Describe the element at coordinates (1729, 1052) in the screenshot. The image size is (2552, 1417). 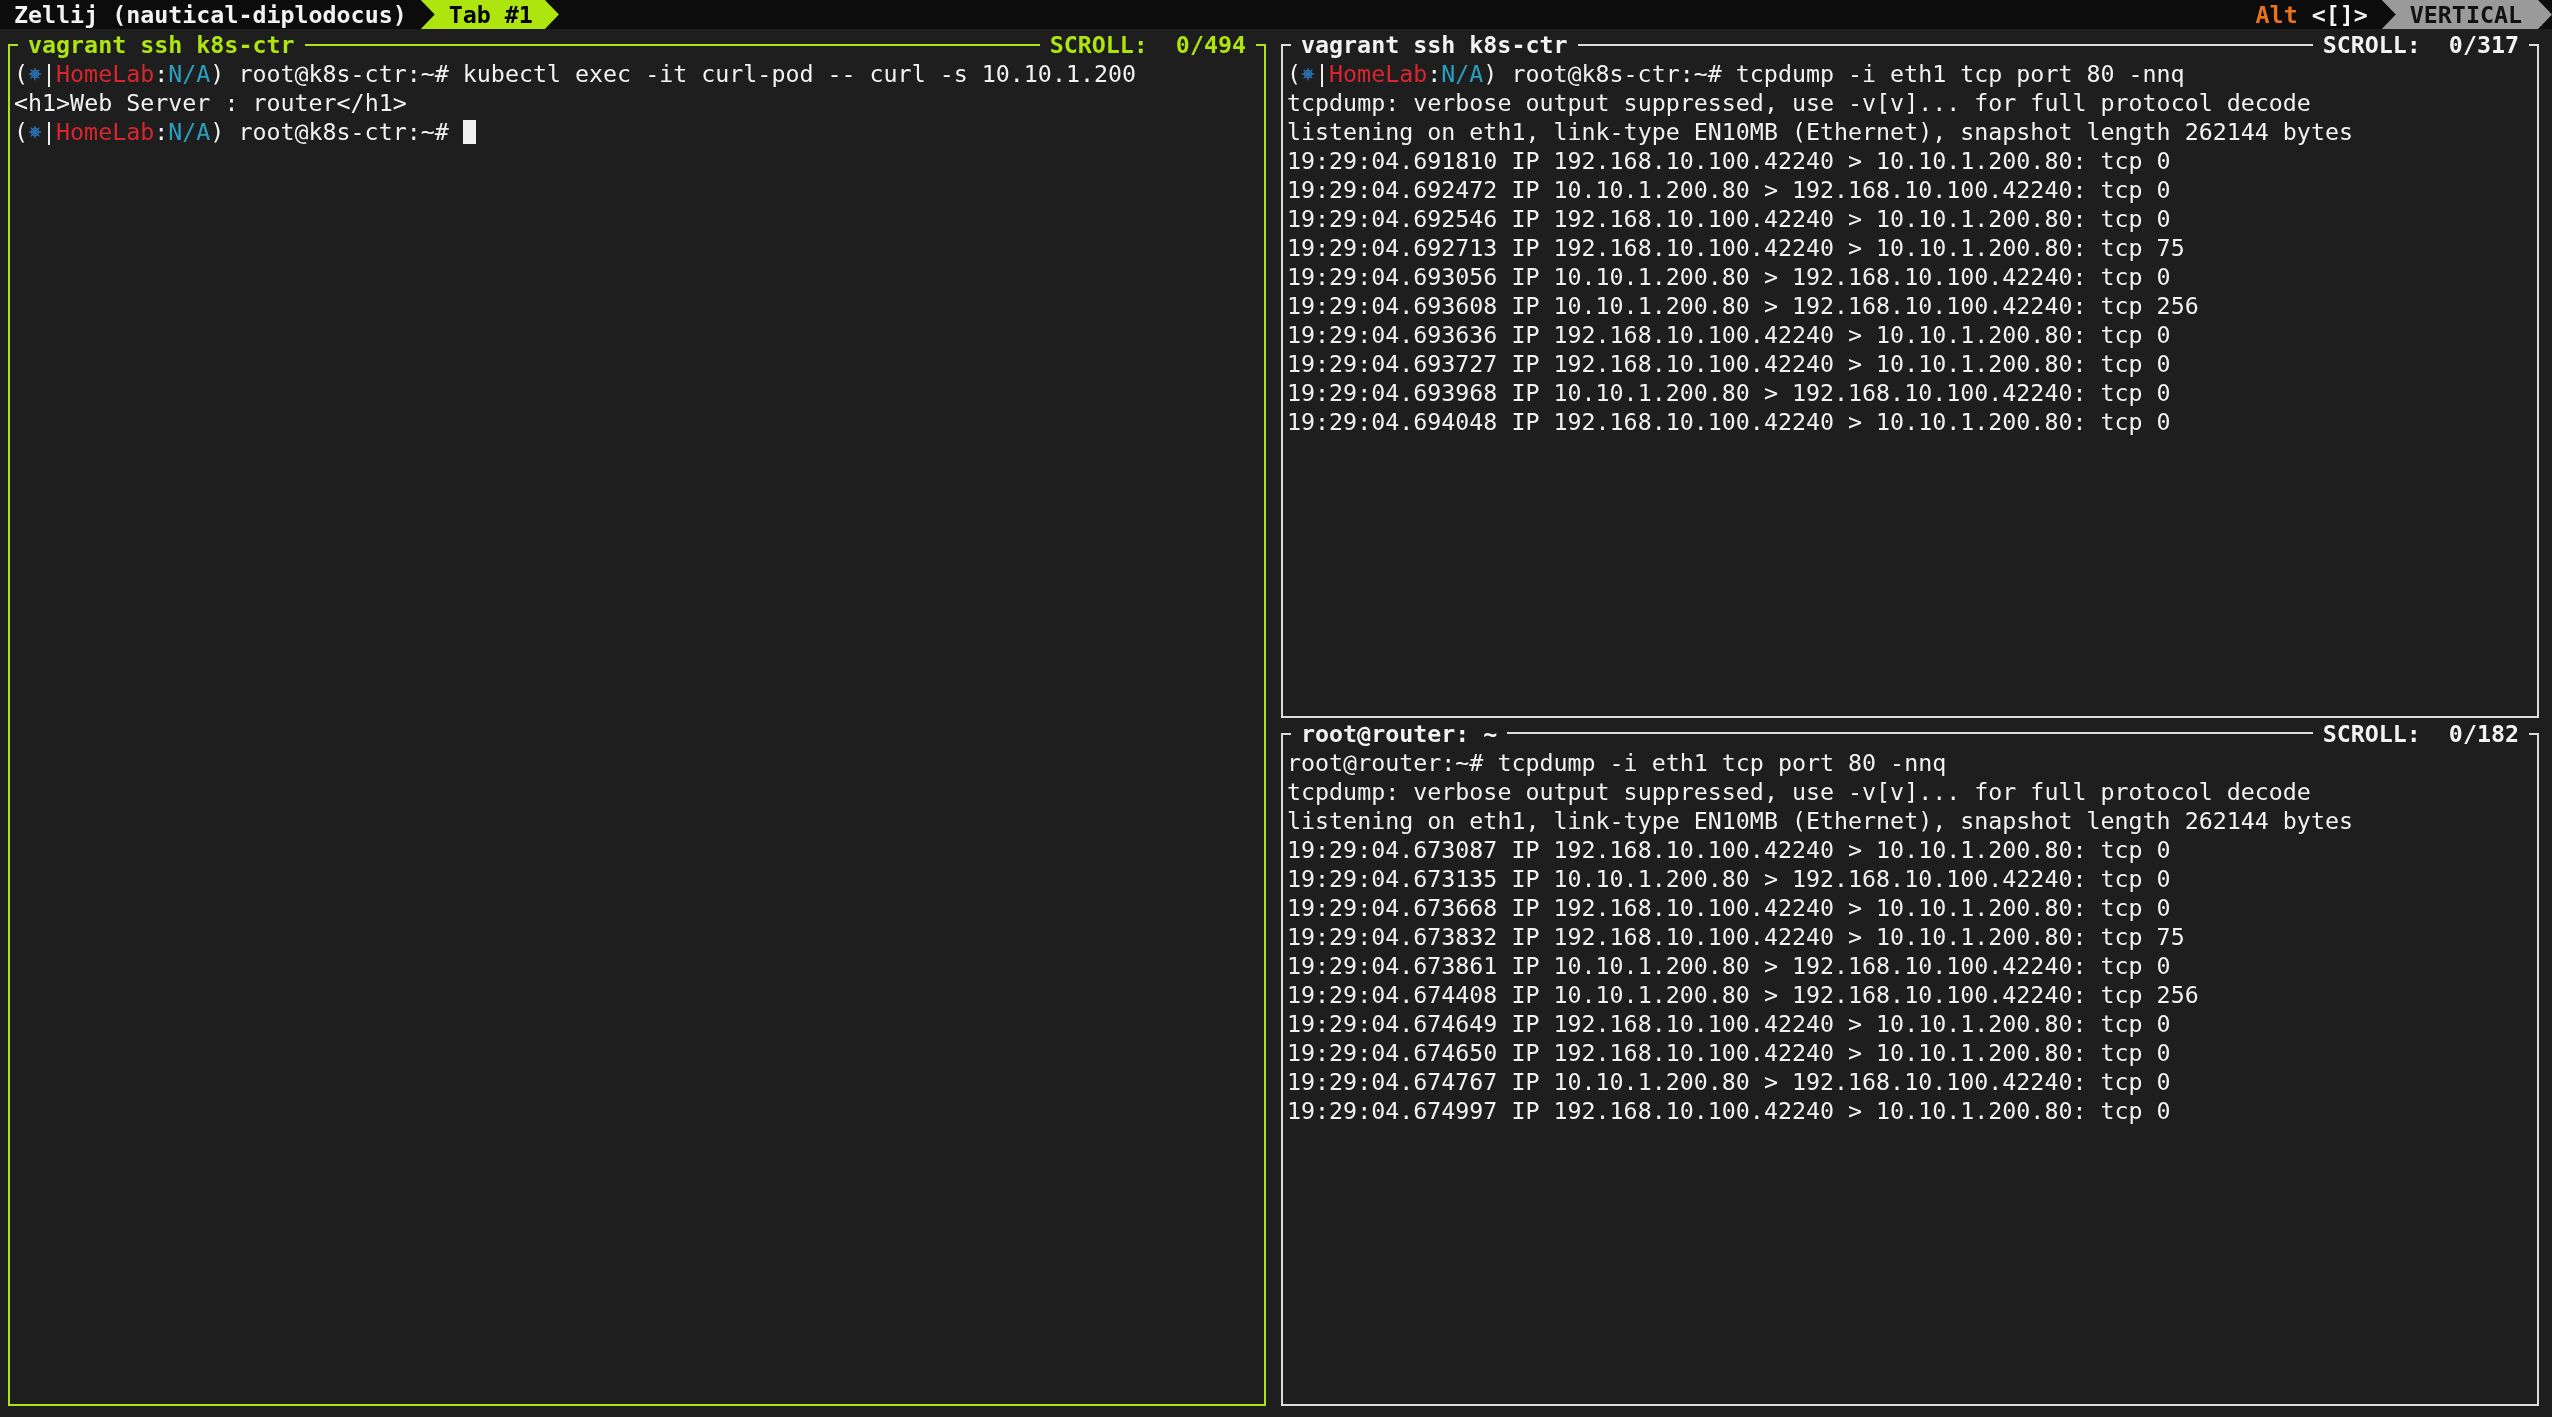
I see `output-line: 19:29:04.674650 IP 192.168.10.100.42240 > 10.10.1.200.80: tcp 0` at that location.